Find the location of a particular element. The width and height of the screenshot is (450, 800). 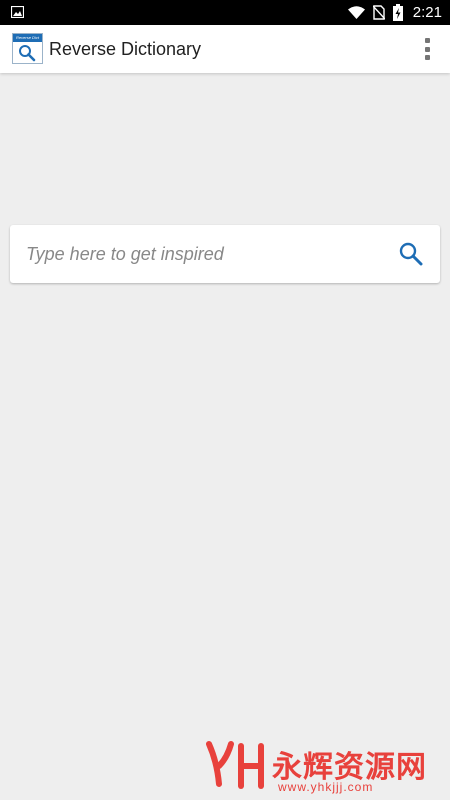

app-title: Reverse Dictionary is located at coordinates (125, 49).